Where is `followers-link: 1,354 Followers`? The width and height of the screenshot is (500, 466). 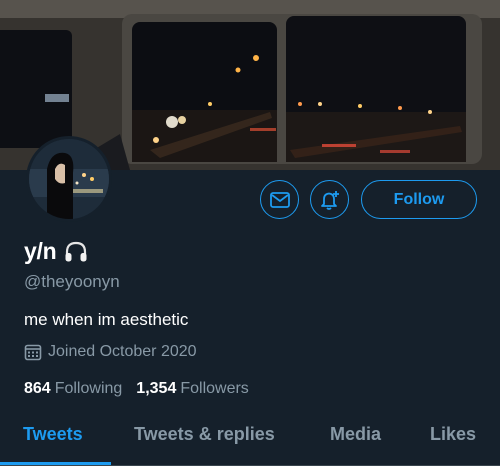
followers-link: 1,354 Followers is located at coordinates (192, 389).